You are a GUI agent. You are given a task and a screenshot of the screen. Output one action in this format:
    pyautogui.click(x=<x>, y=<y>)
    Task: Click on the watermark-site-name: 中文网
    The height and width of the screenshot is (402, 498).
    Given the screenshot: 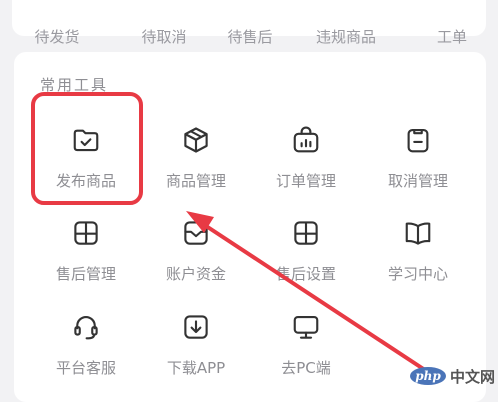 What is the action you would take?
    pyautogui.click(x=473, y=376)
    